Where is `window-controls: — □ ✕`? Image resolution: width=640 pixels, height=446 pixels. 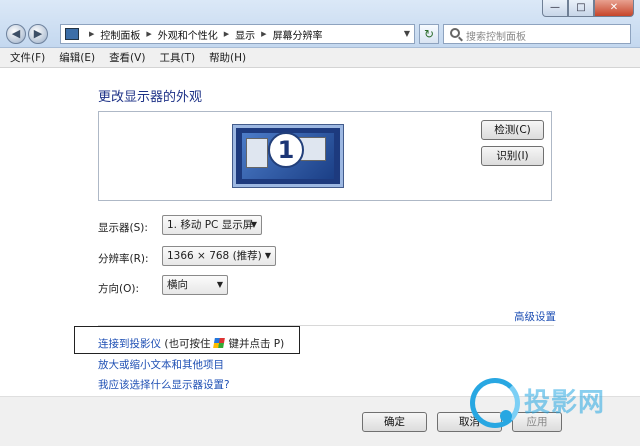 window-controls: — □ ✕ is located at coordinates (588, 8).